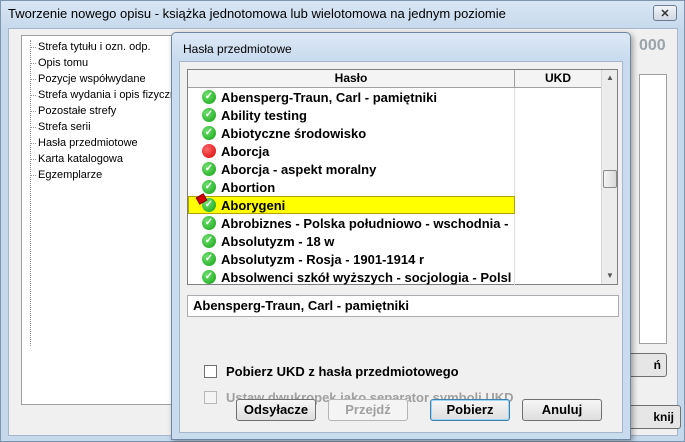  I want to click on tree-item-karta-katalogowa: Karta katalogowa, so click(102, 159).